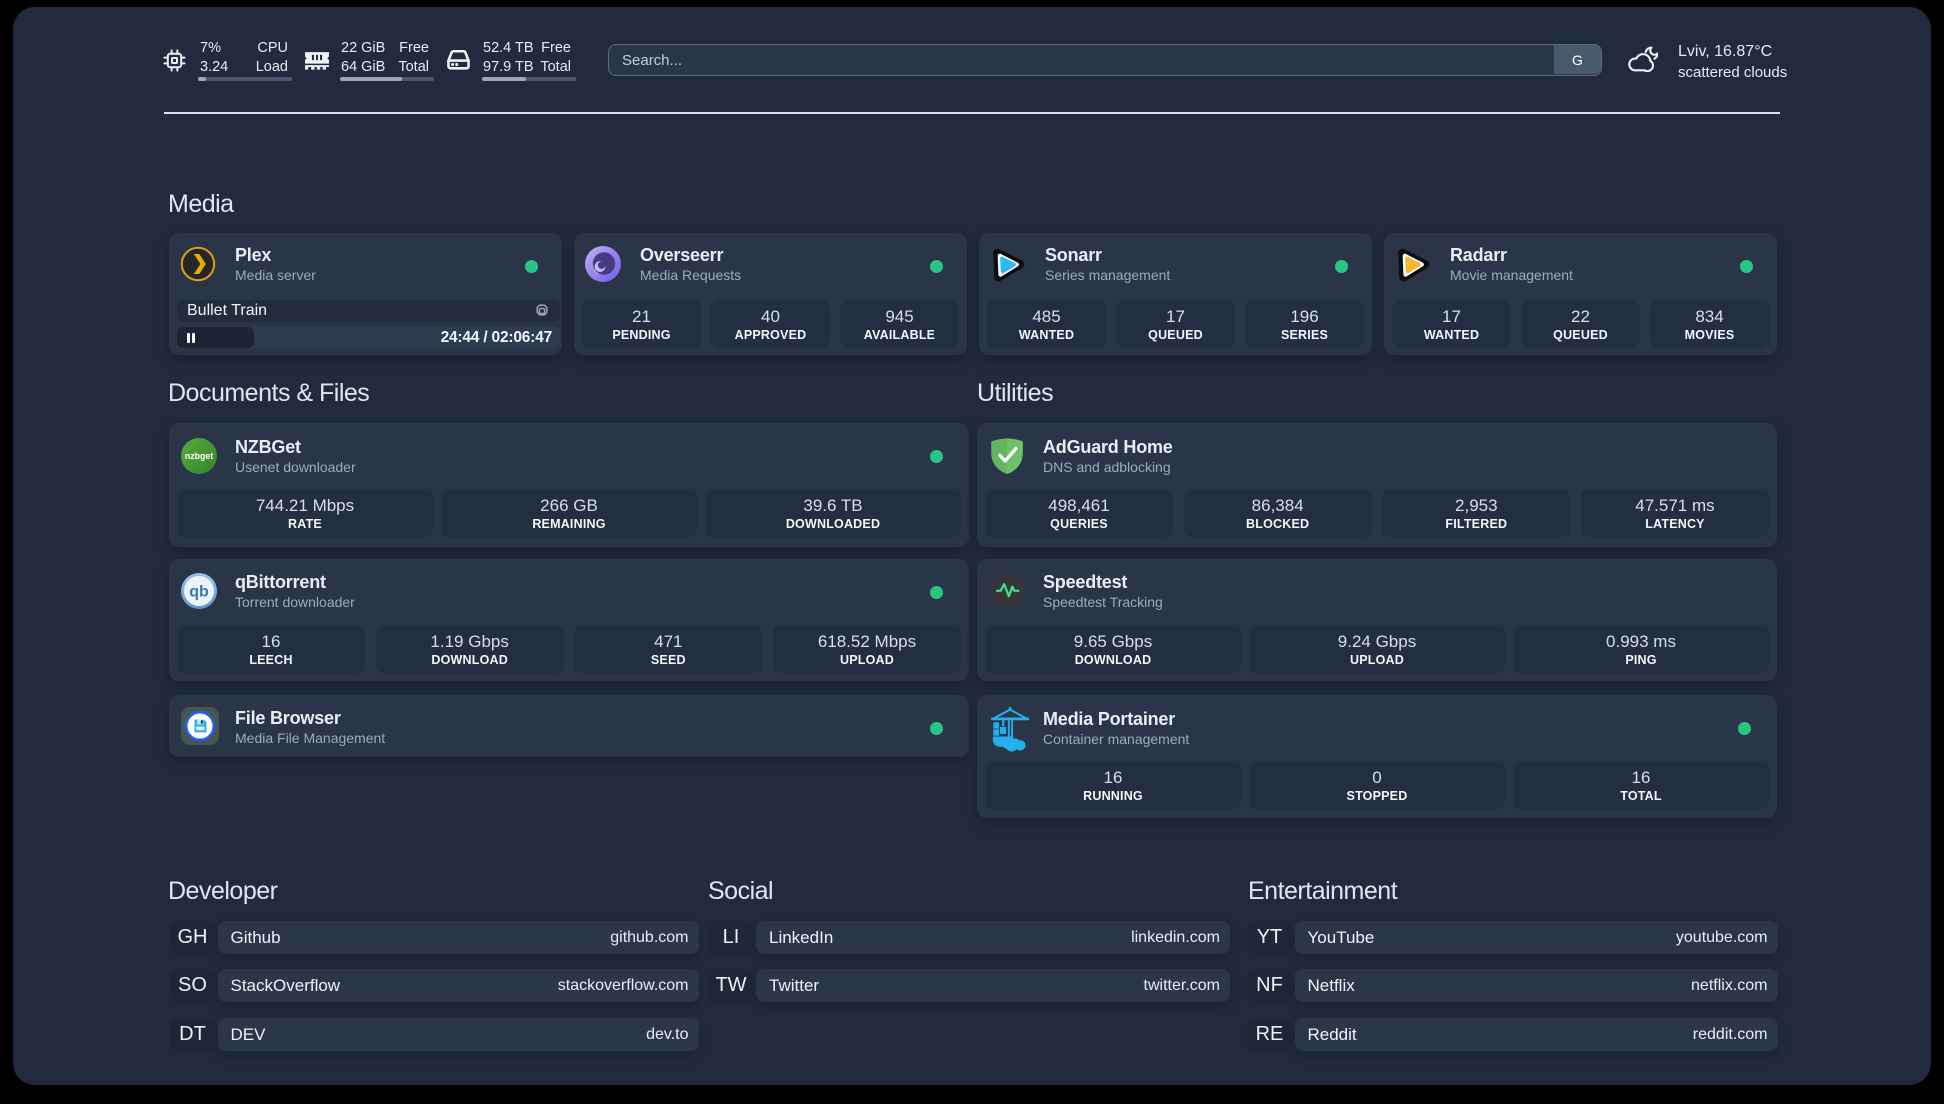 The width and height of the screenshot is (1944, 1104). Describe the element at coordinates (199, 456) in the screenshot. I see `svg-text: nzbget` at that location.